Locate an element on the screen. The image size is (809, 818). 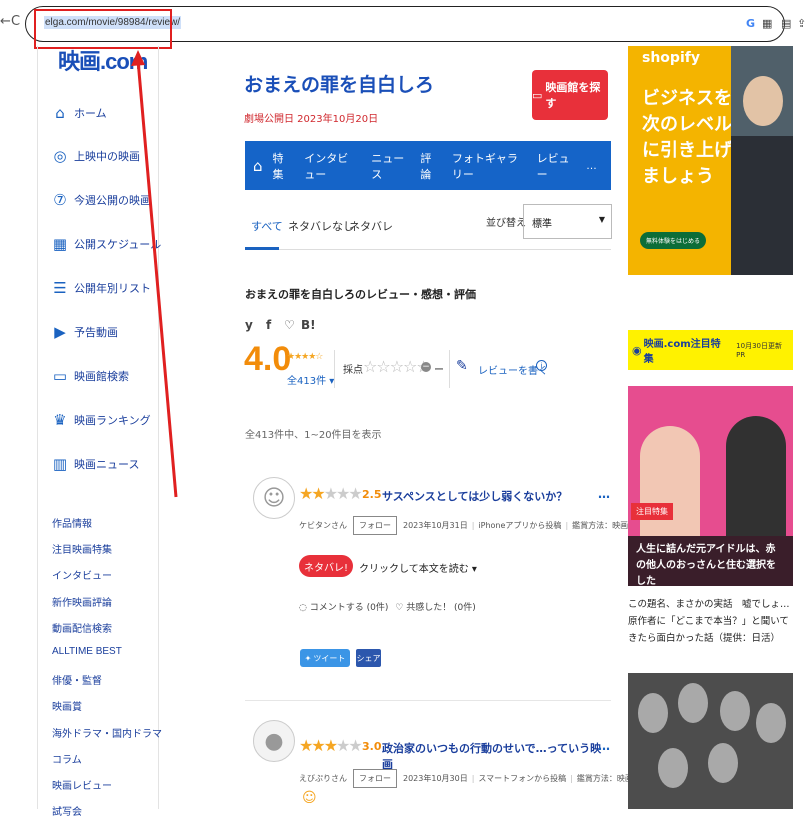
share-button: シェア is located at coordinates (368, 658).